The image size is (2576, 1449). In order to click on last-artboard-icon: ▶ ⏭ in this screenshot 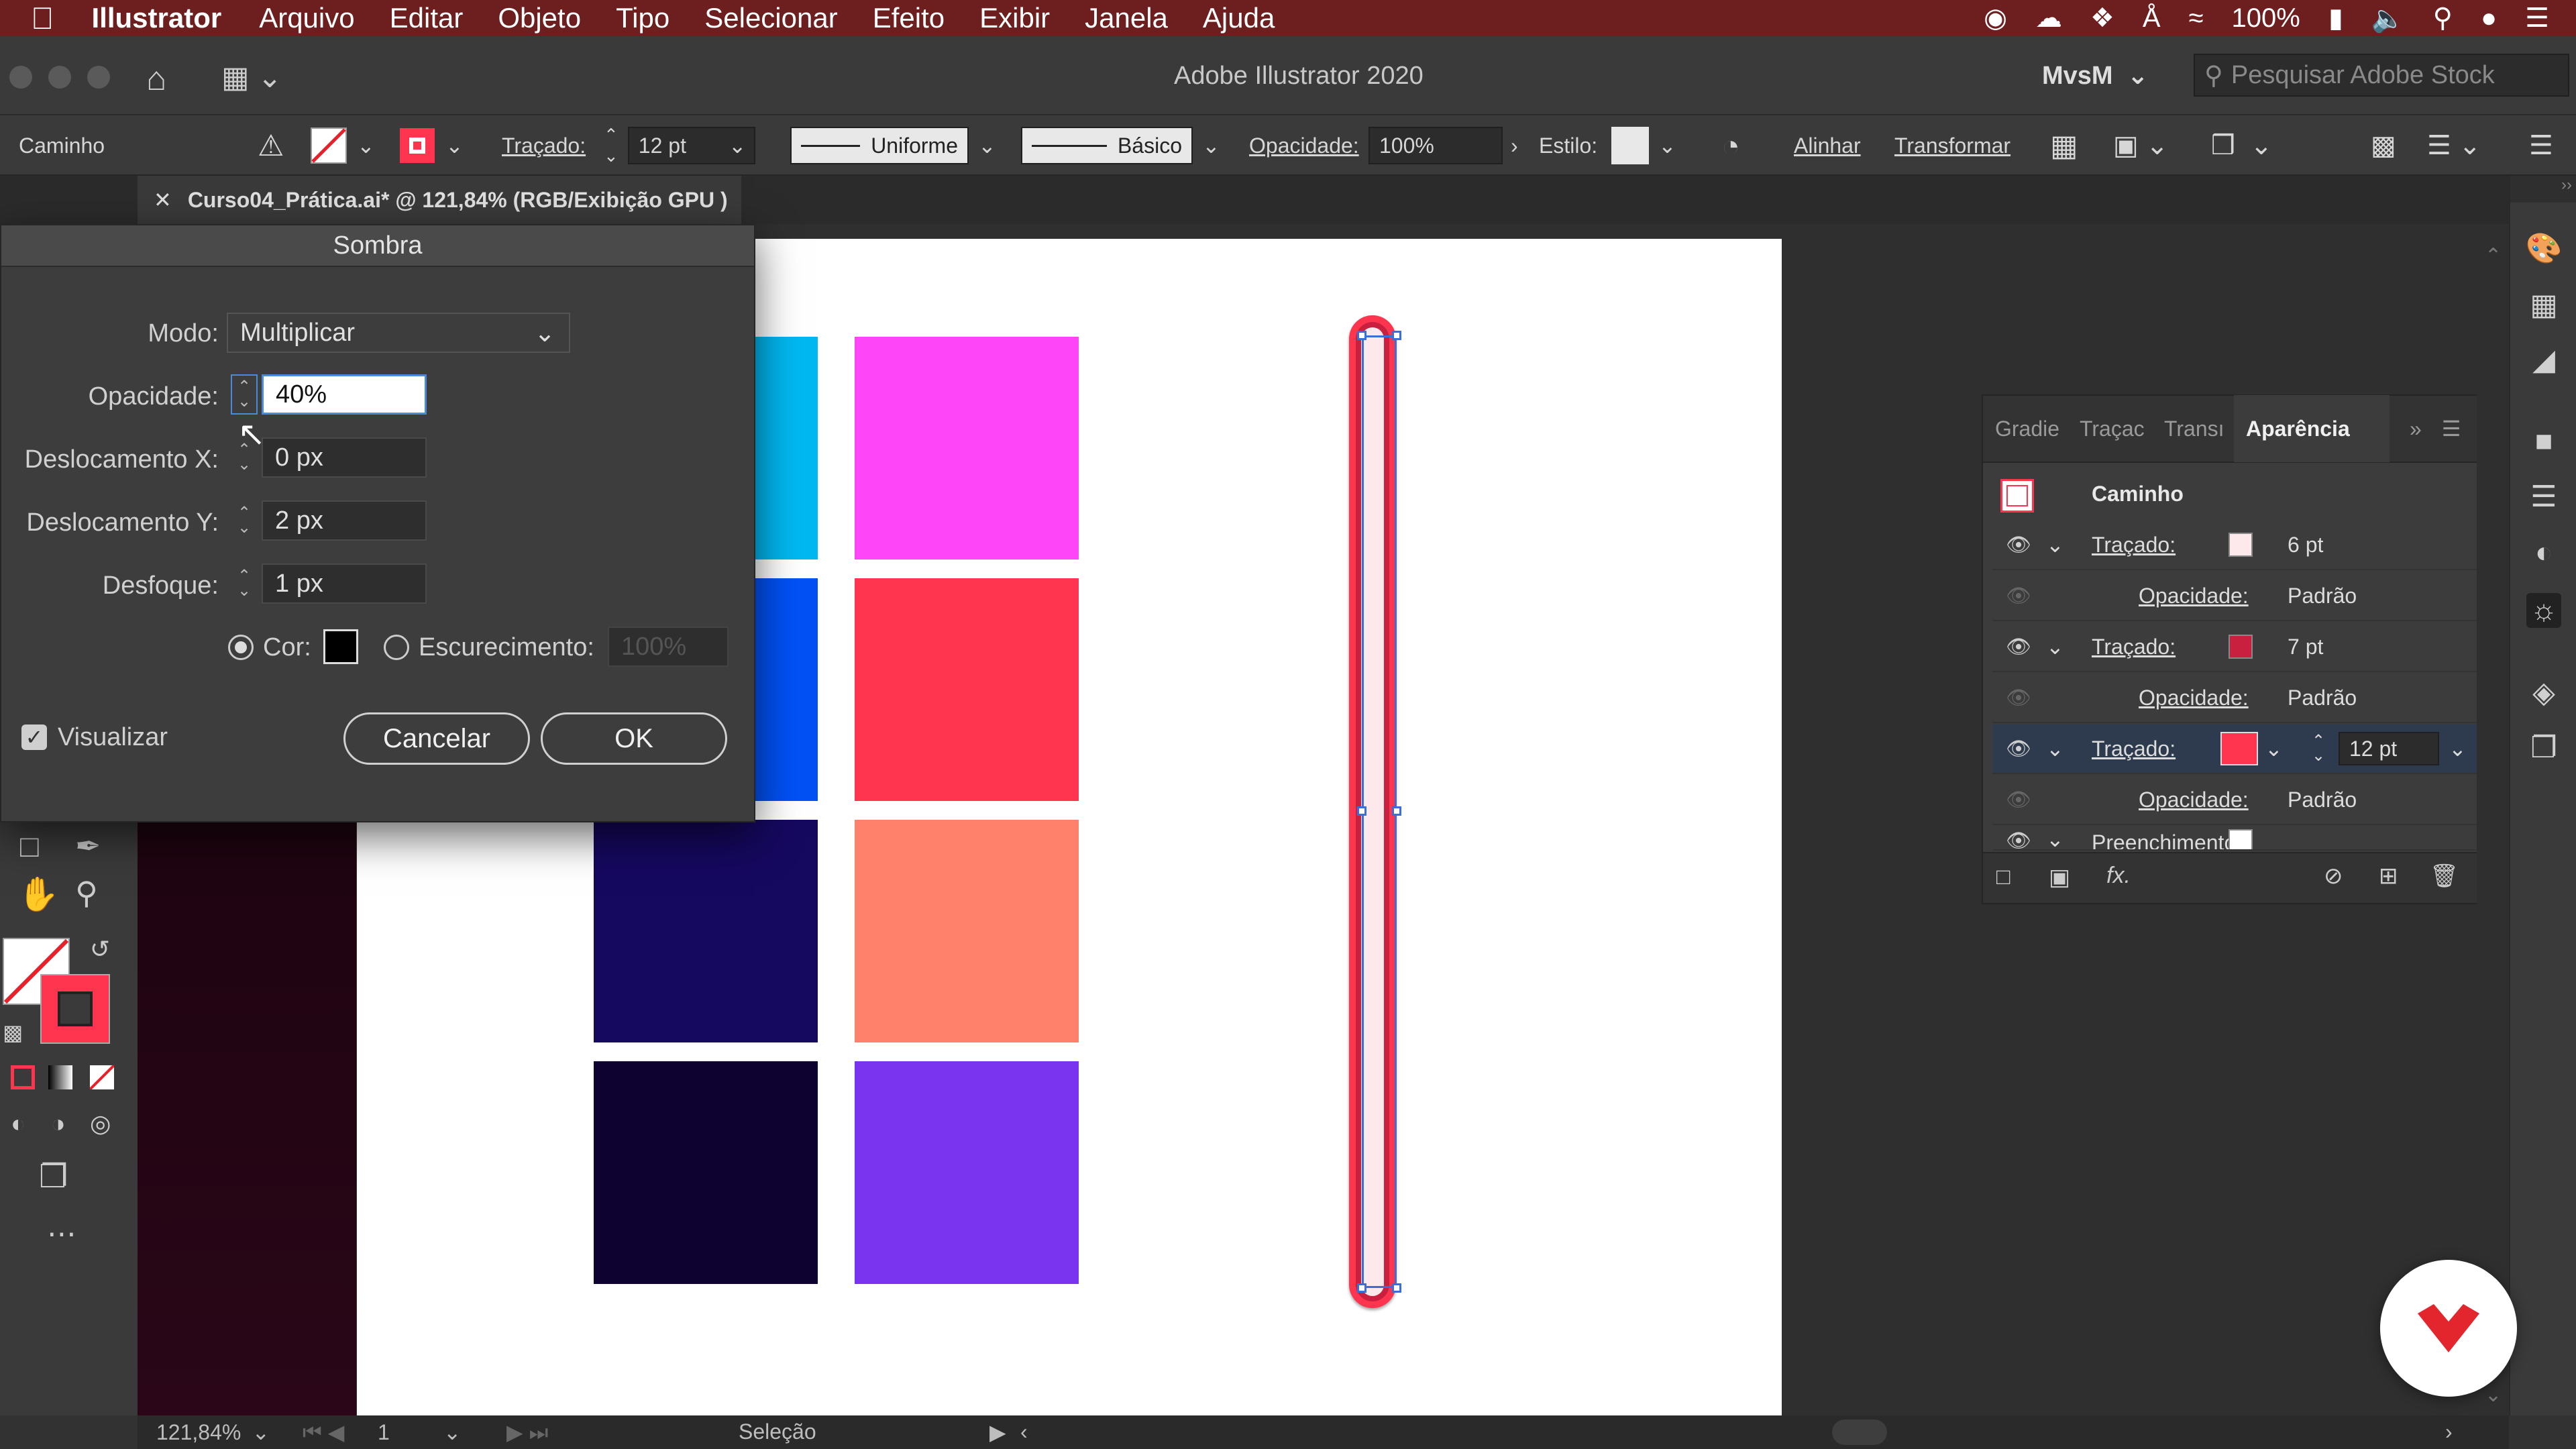, I will do `click(527, 1432)`.